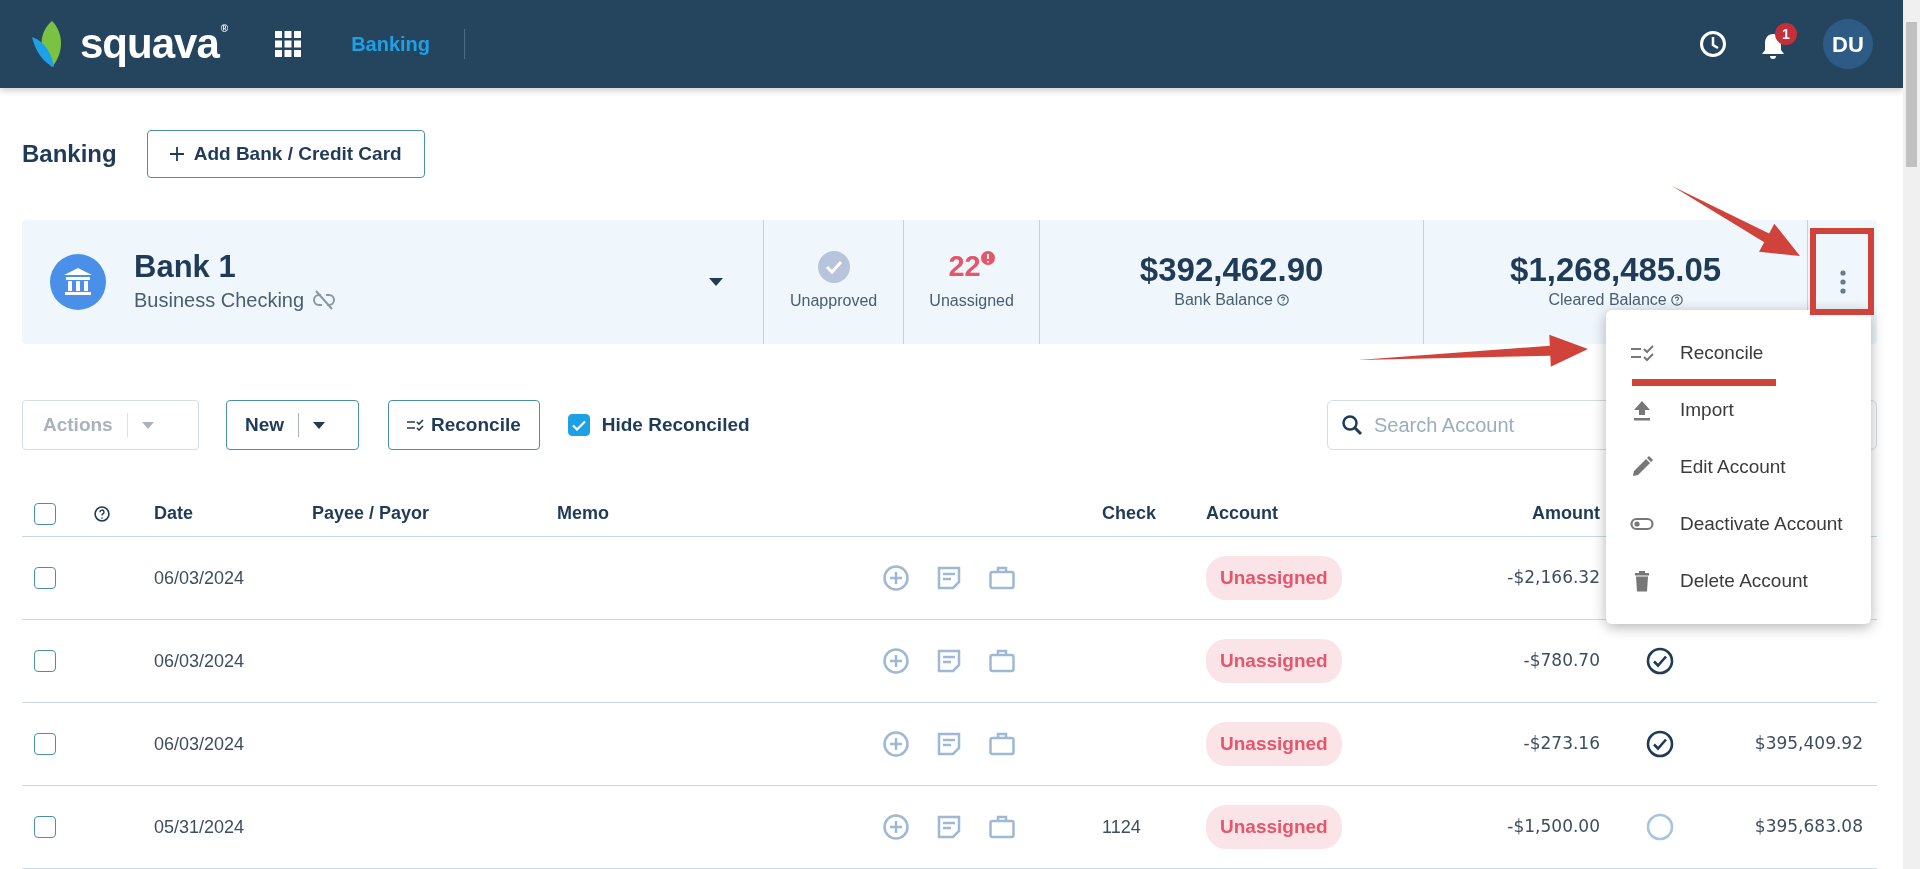  What do you see at coordinates (1616, 270) in the screenshot?
I see `balance-amount: $1,268,485.05` at bounding box center [1616, 270].